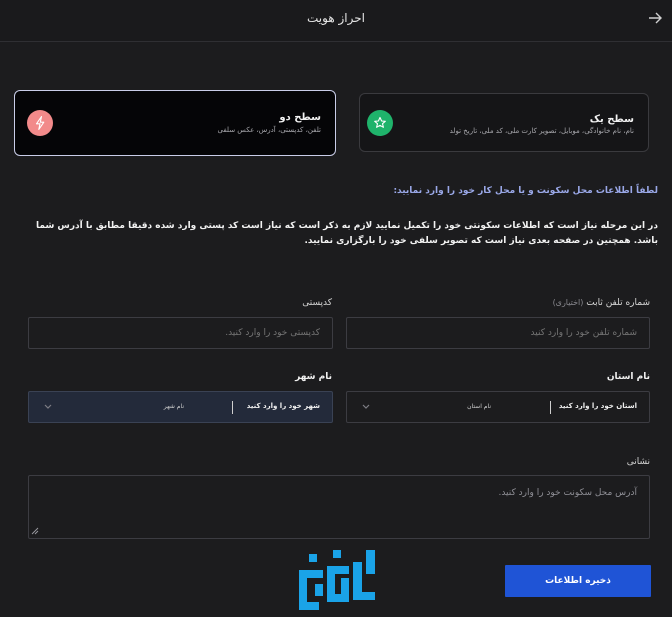  Describe the element at coordinates (567, 493) in the screenshot. I see `address-placeholder: آدرس محل سکونت خود را وارد کنید.` at that location.